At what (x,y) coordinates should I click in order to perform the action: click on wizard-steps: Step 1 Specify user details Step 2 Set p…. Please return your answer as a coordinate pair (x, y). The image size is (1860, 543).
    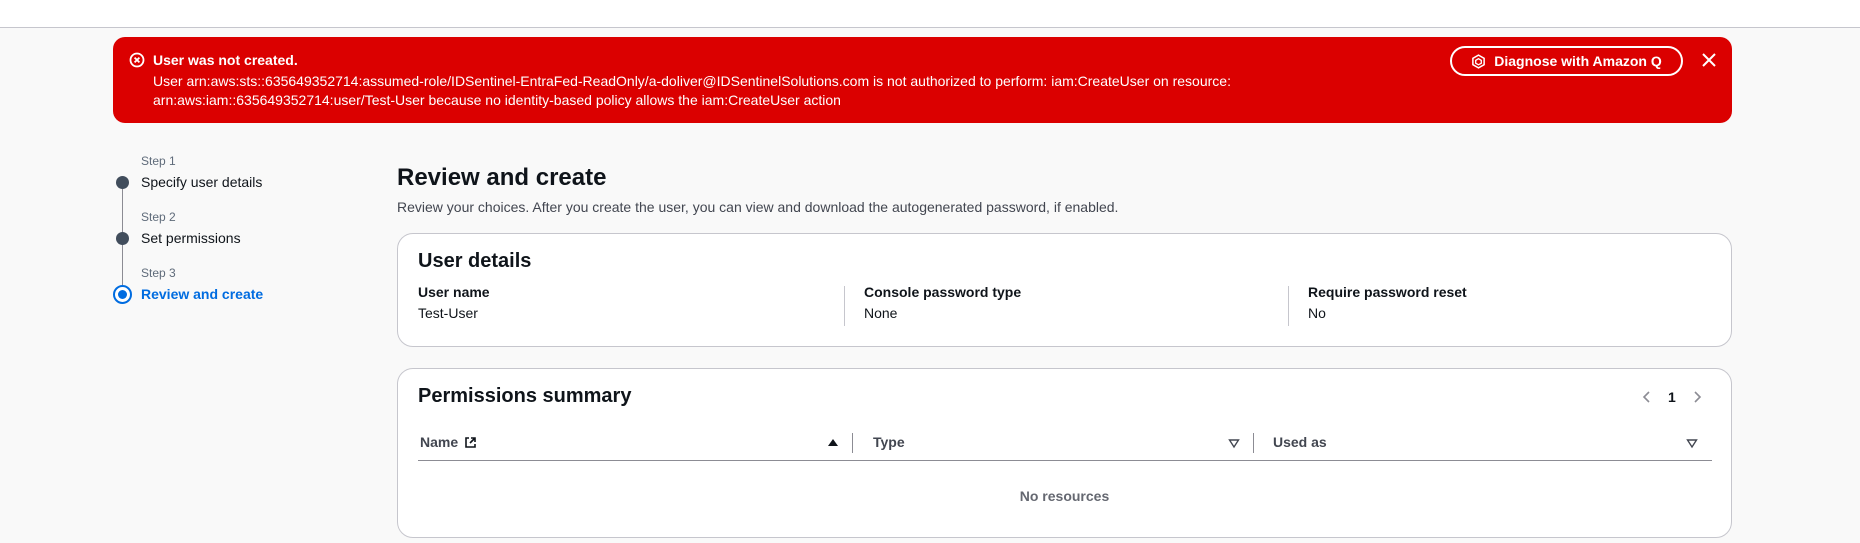
    Looking at the image, I should click on (243, 230).